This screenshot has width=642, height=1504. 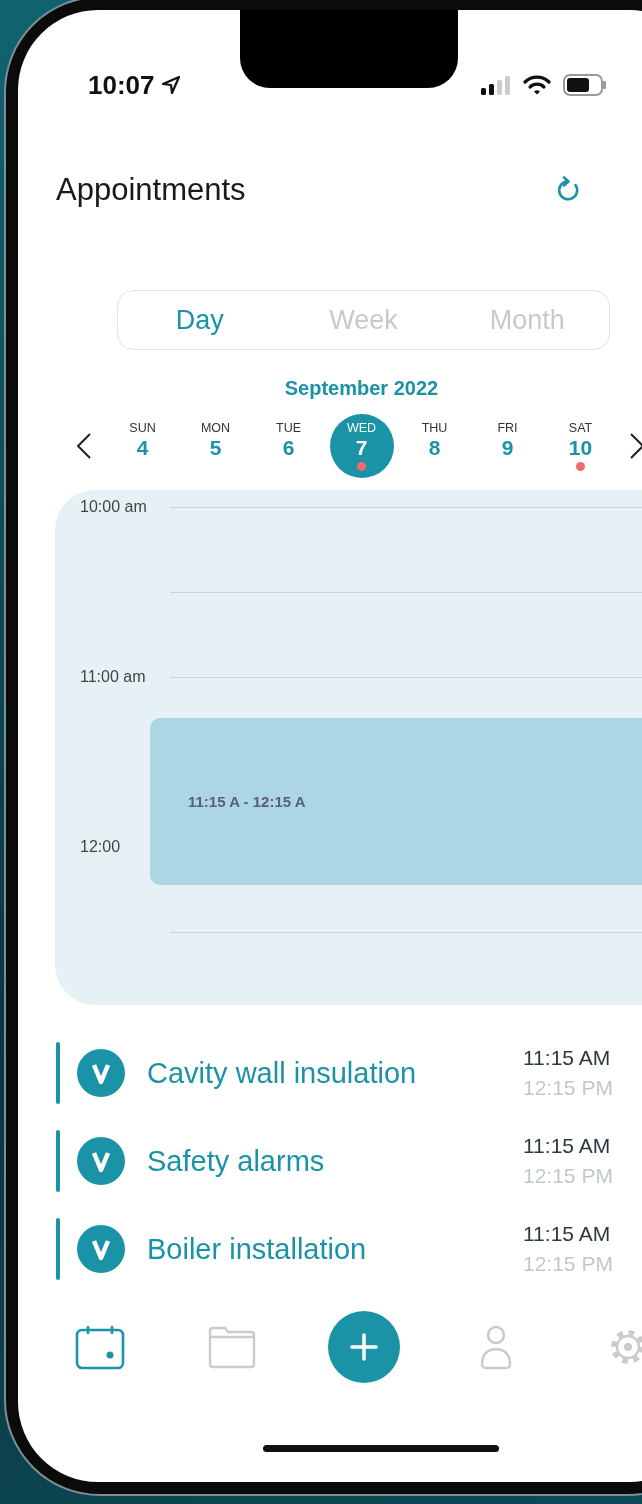 What do you see at coordinates (361, 446) in the screenshot?
I see `day-cell: WED 7` at bounding box center [361, 446].